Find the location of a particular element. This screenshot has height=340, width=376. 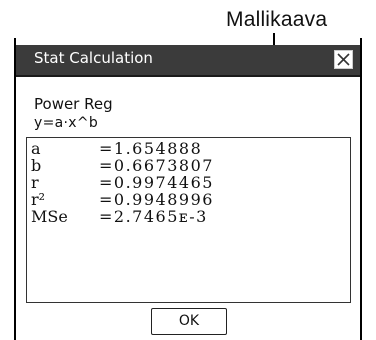

result-name: a is located at coordinates (36, 148).